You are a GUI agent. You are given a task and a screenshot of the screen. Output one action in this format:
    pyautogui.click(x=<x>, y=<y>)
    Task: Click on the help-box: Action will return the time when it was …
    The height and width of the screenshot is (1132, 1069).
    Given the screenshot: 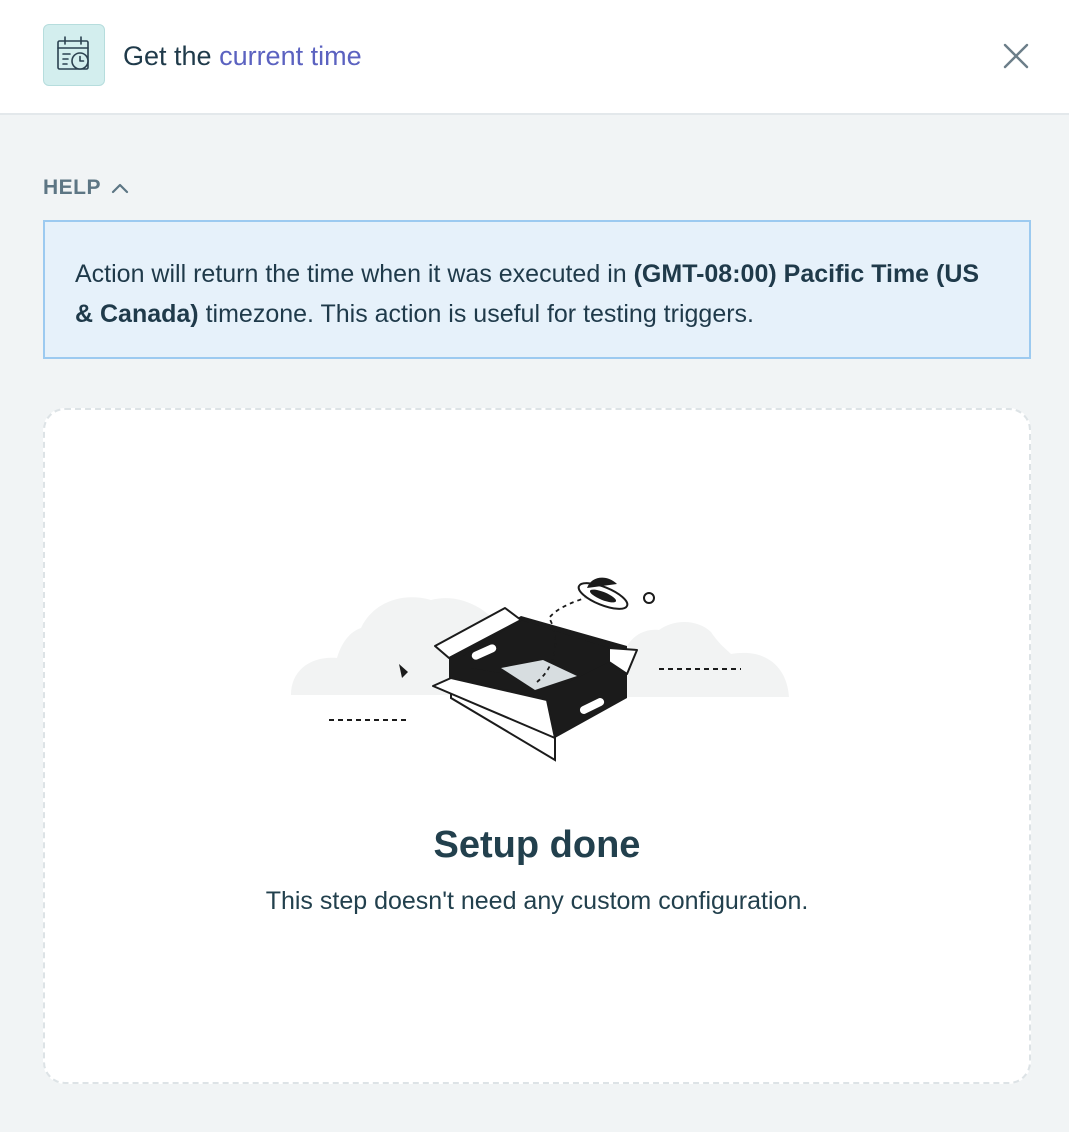 What is the action you would take?
    pyautogui.click(x=537, y=289)
    